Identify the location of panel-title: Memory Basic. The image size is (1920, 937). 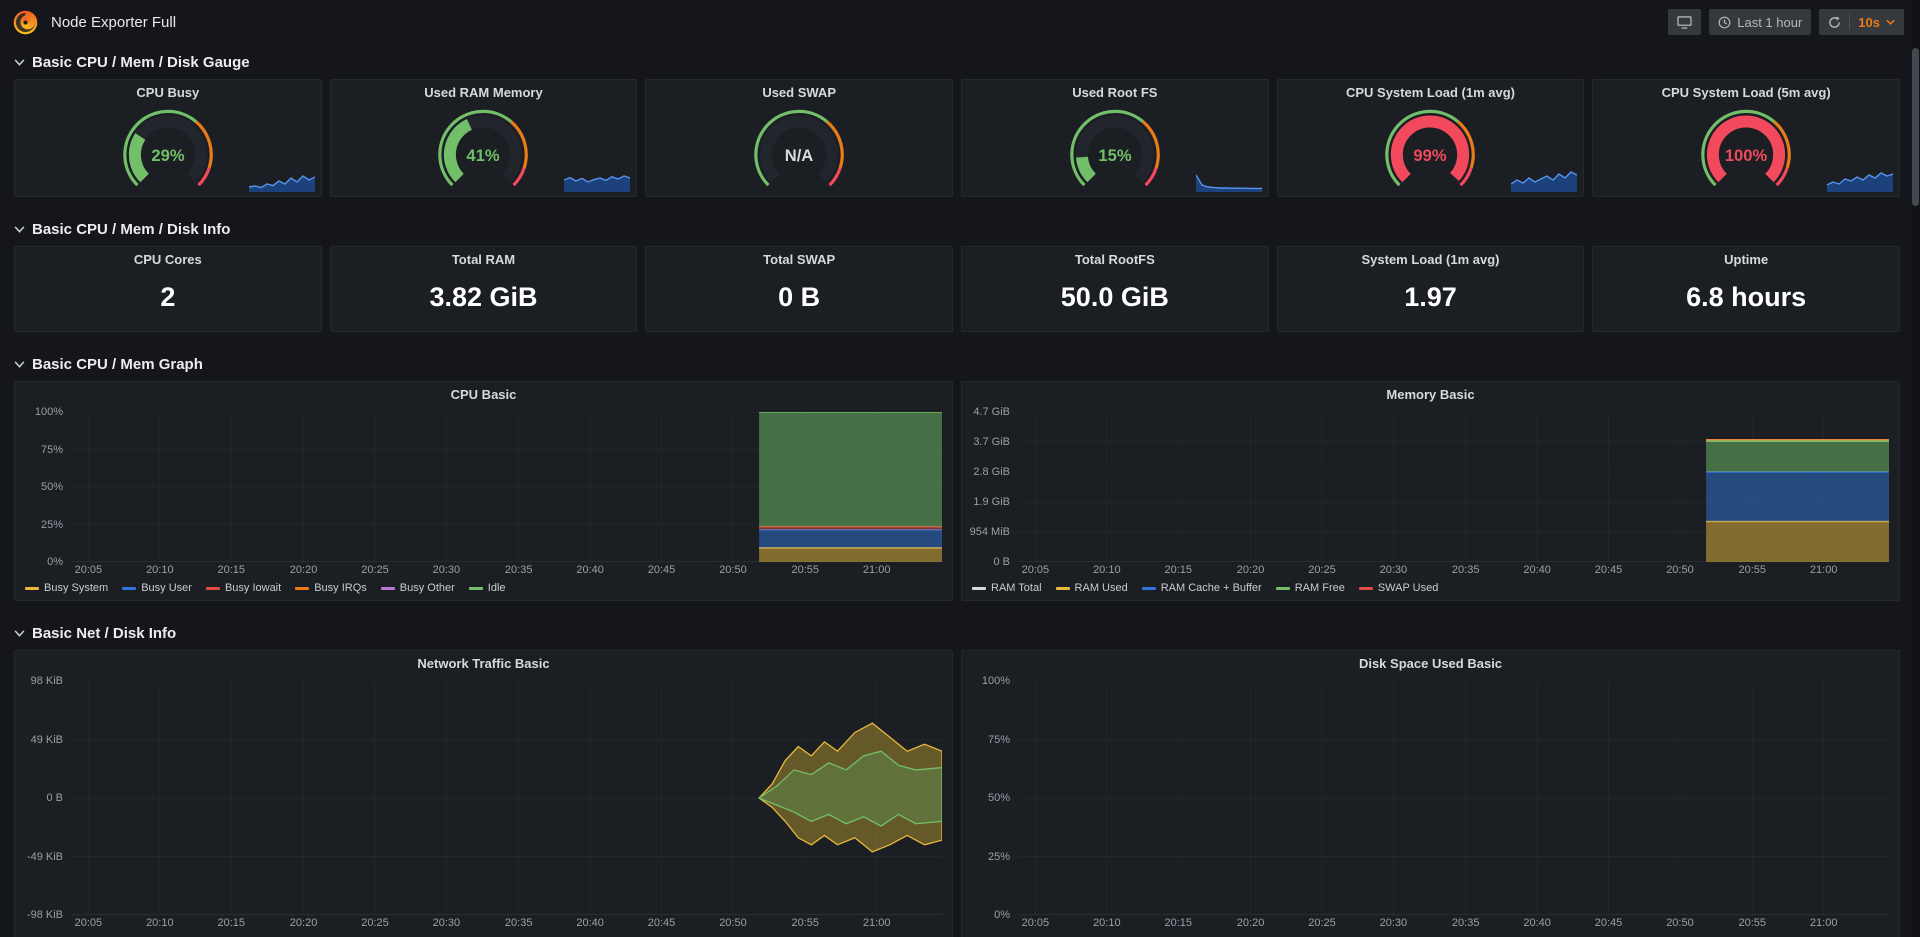
(1430, 394).